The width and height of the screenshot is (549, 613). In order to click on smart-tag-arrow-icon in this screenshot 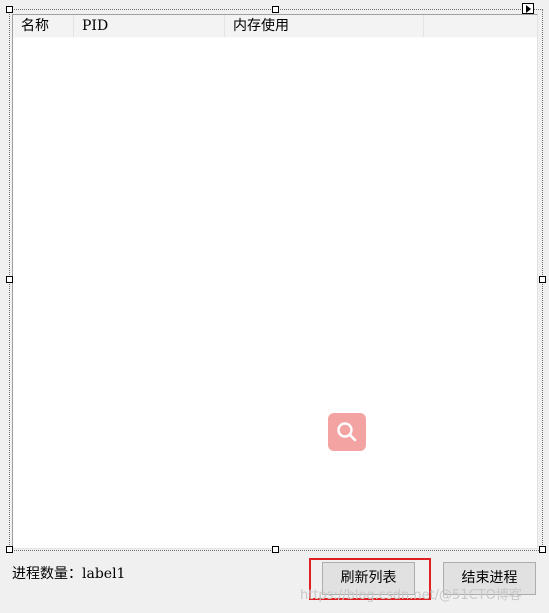, I will do `click(528, 8)`.